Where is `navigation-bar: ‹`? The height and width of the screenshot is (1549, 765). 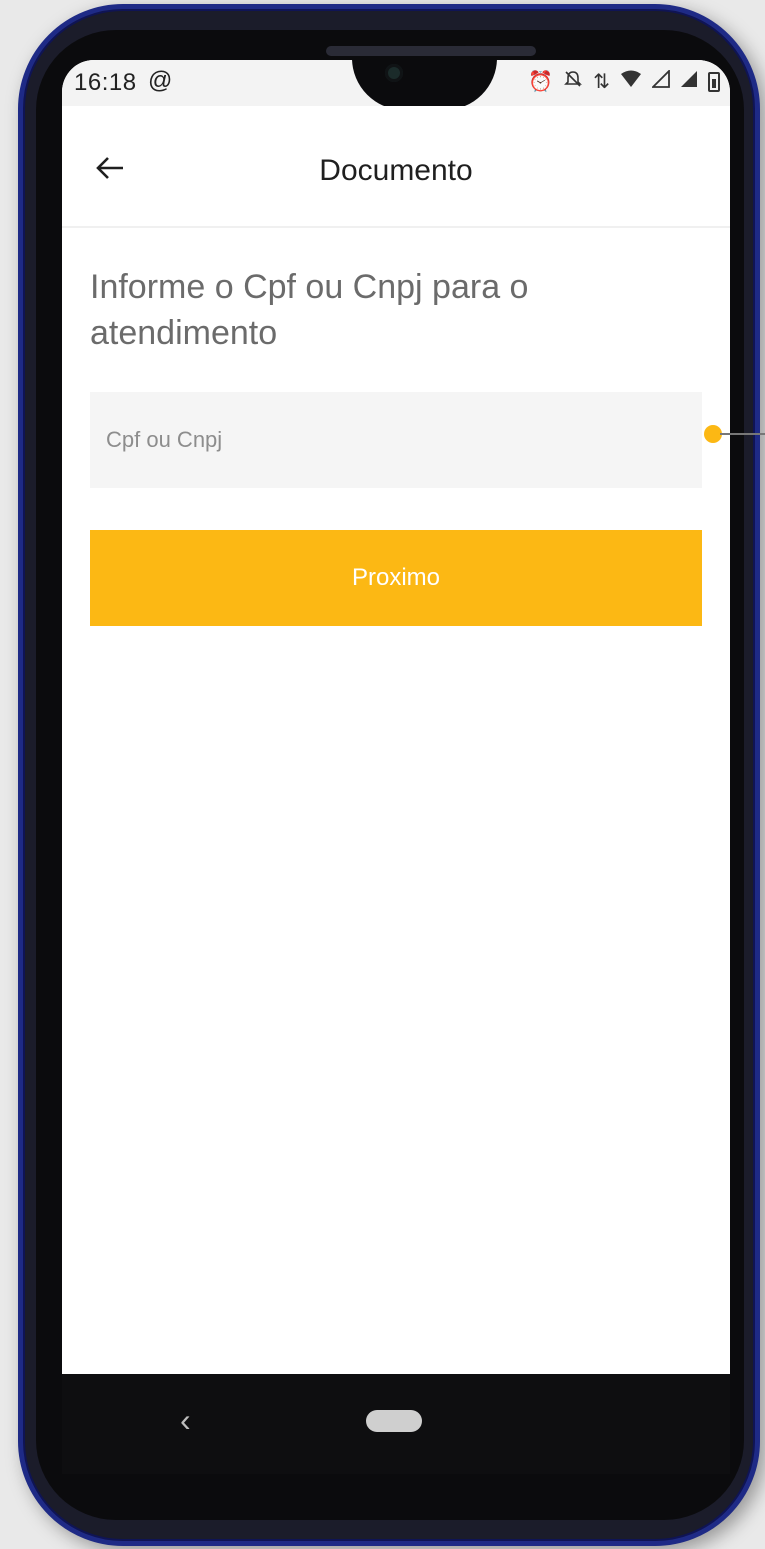 navigation-bar: ‹ is located at coordinates (396, 1424).